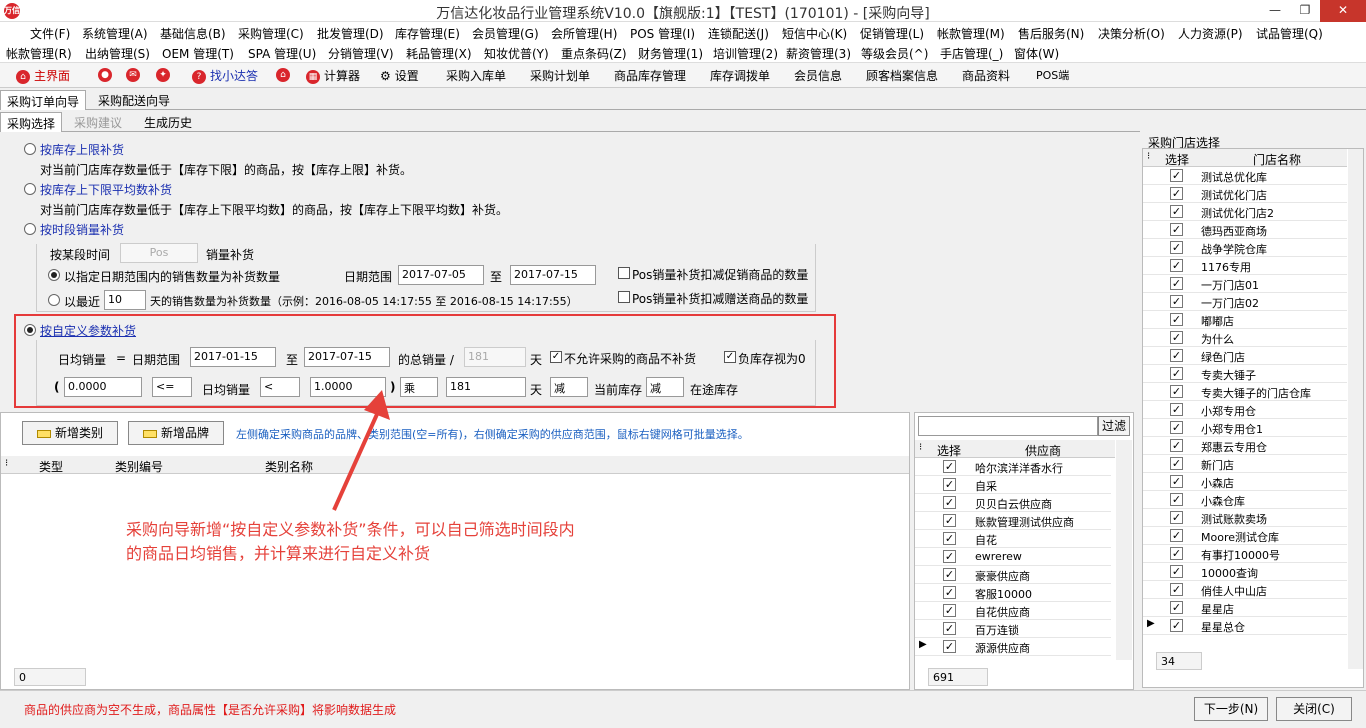 This screenshot has height=728, width=1366. What do you see at coordinates (30, 149) in the screenshot?
I see `radio-stock-upper` at bounding box center [30, 149].